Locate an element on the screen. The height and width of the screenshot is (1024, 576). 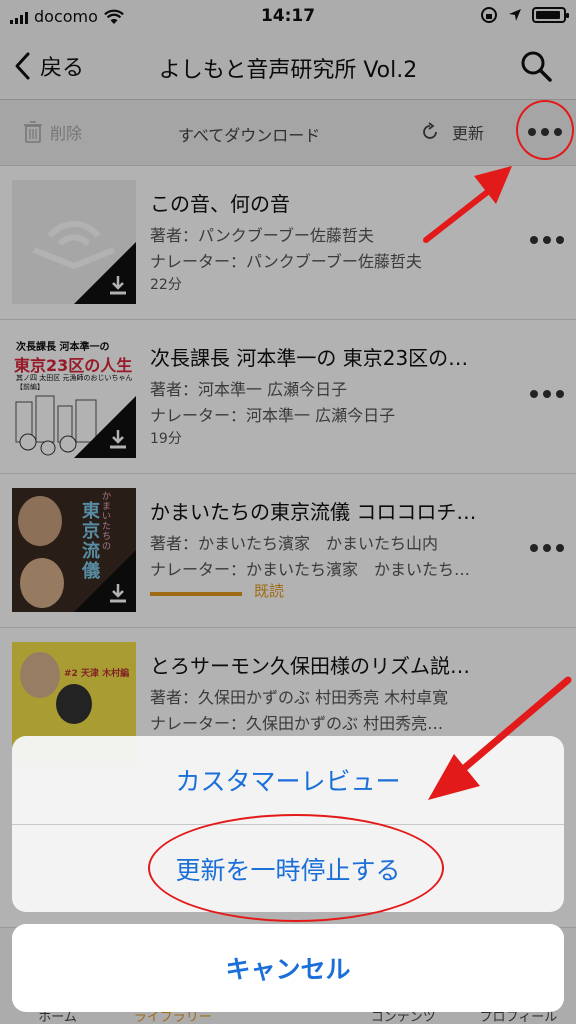
annotation-ellipse is located at coordinates (296, 868).